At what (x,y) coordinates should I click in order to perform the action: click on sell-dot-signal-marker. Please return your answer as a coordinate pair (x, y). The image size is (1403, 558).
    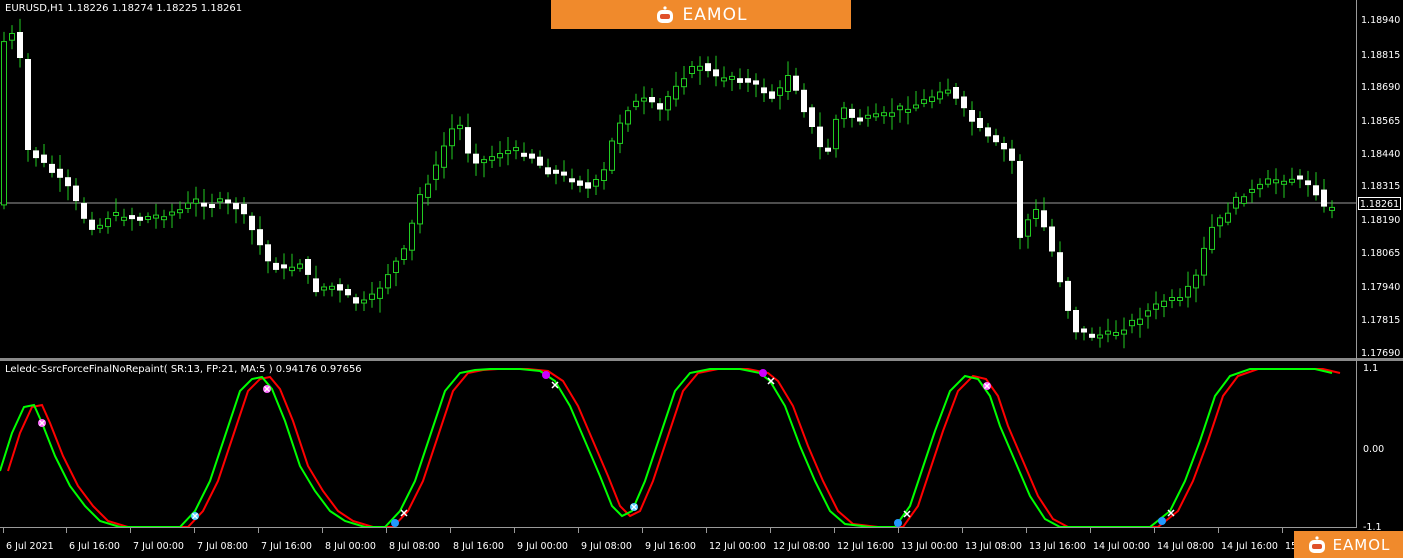
    Looking at the image, I should click on (763, 373).